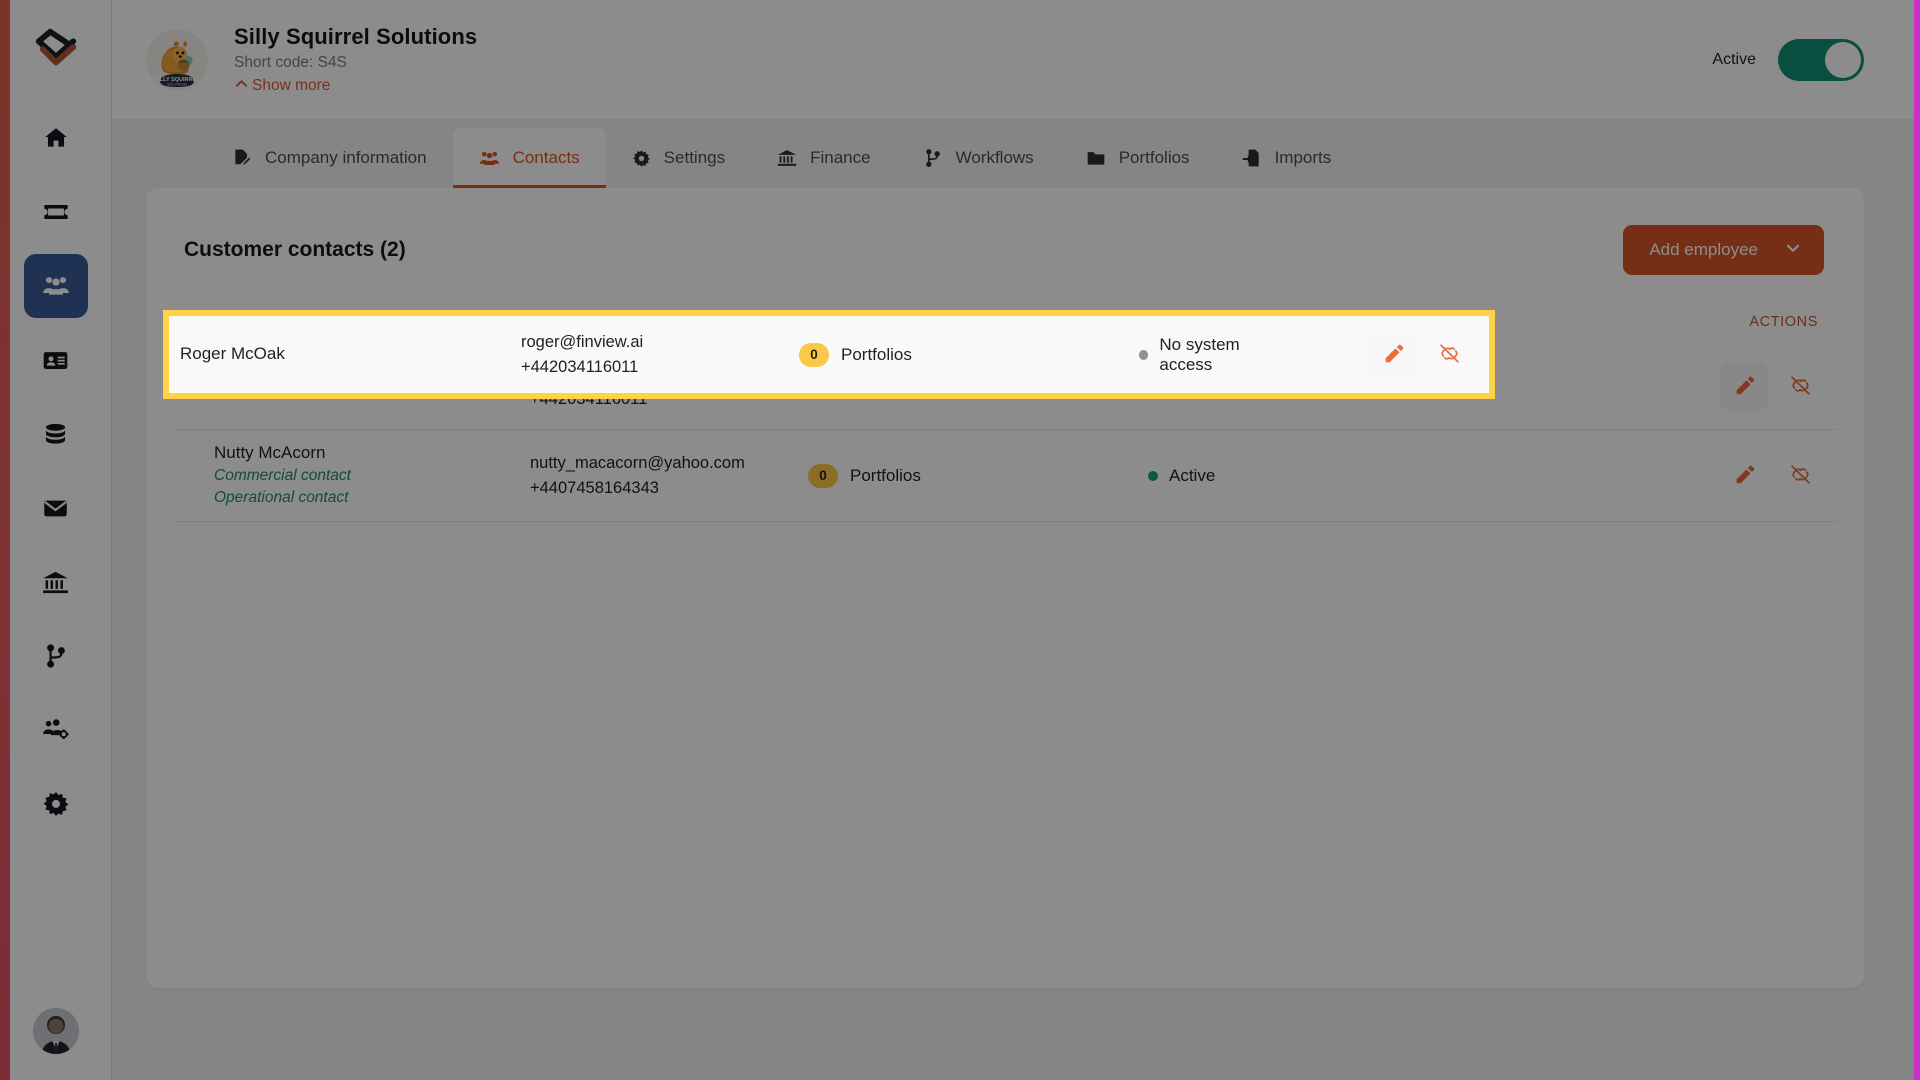 This screenshot has width=1920, height=1080. I want to click on tab-contacts: Contacts, so click(529, 158).